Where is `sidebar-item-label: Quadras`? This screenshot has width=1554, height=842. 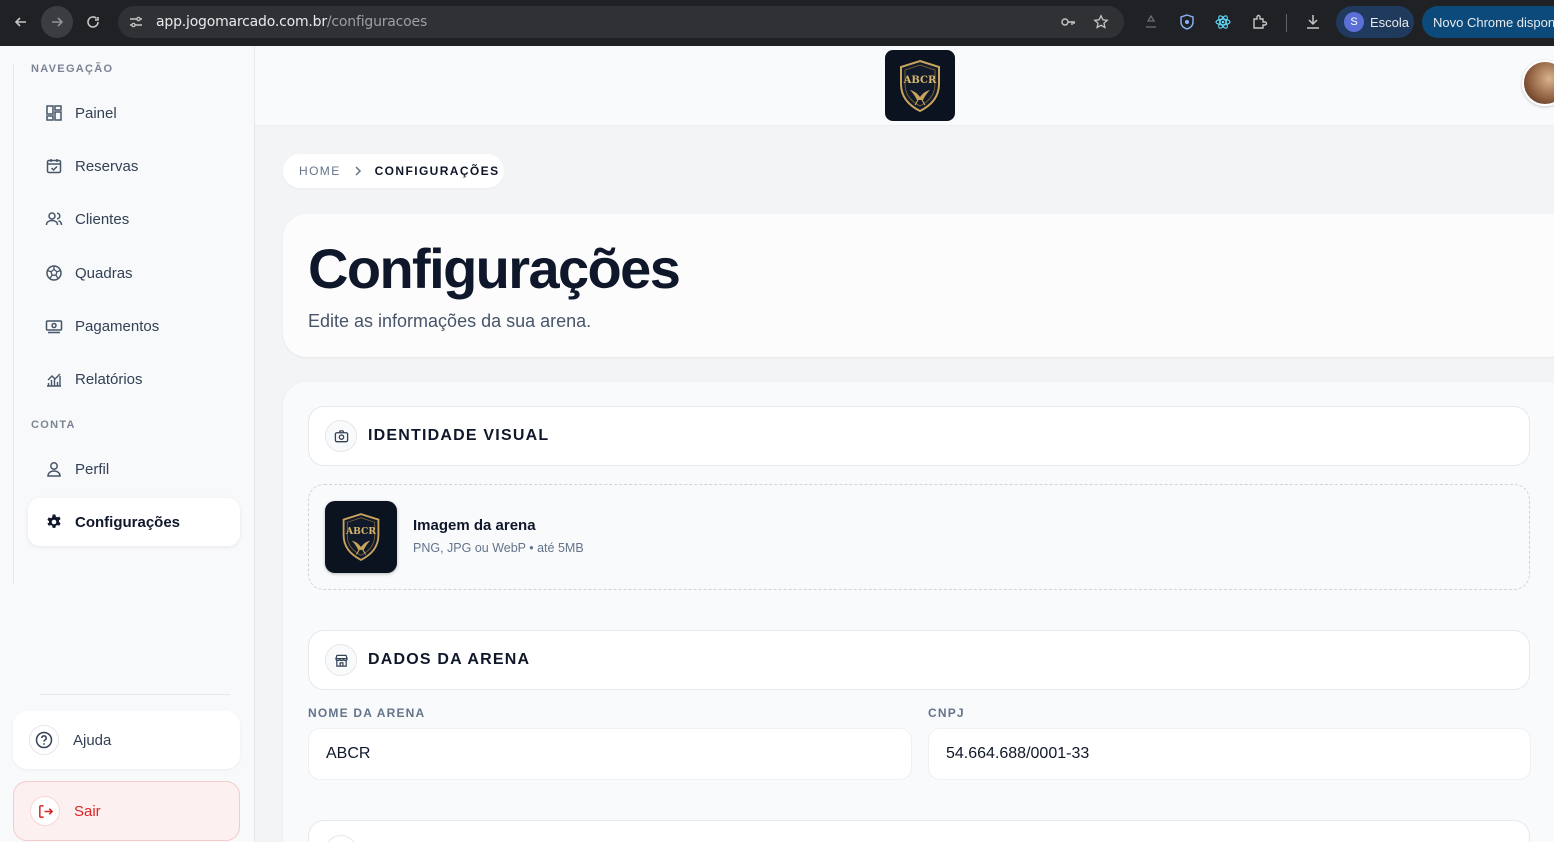
sidebar-item-label: Quadras is located at coordinates (104, 273).